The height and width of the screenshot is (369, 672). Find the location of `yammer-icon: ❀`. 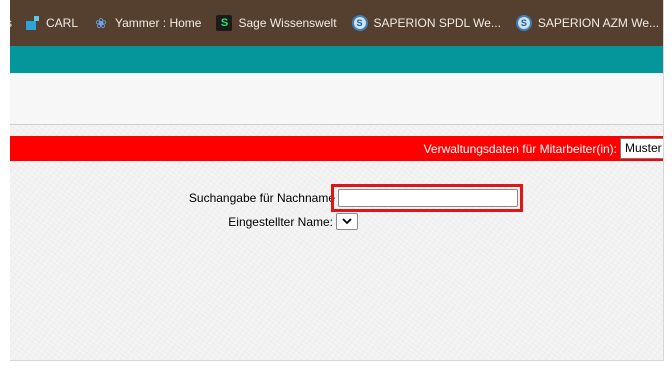

yammer-icon: ❀ is located at coordinates (101, 22).